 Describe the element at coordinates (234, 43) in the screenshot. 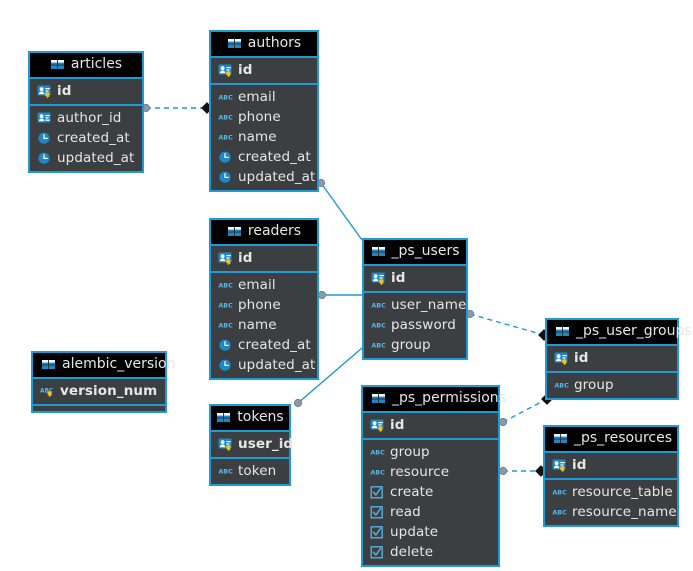

I see `table-icon` at that location.